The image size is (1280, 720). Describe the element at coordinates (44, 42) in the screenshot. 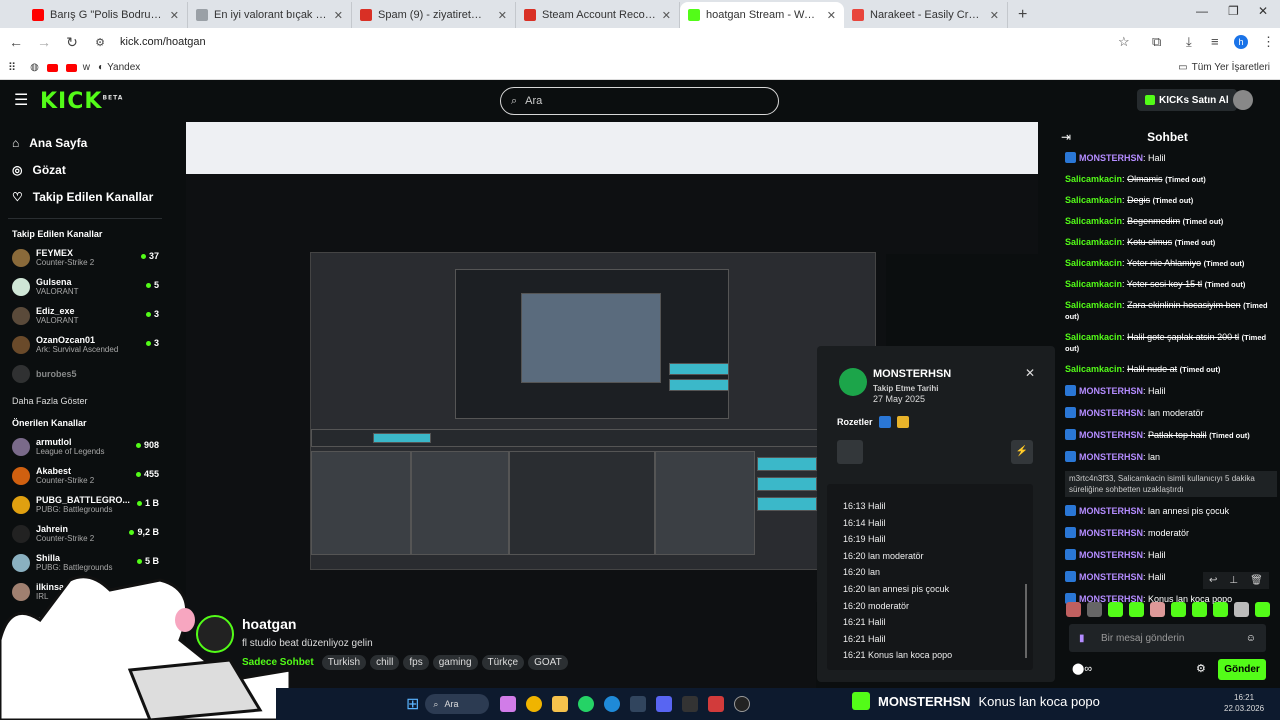

I see `forward-icon: →` at that location.